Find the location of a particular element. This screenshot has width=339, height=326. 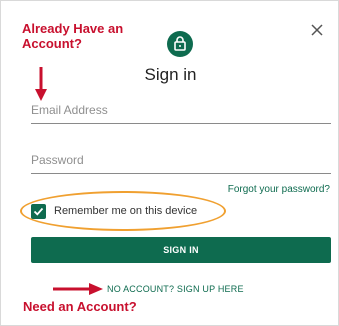

lock-icon is located at coordinates (180, 44).